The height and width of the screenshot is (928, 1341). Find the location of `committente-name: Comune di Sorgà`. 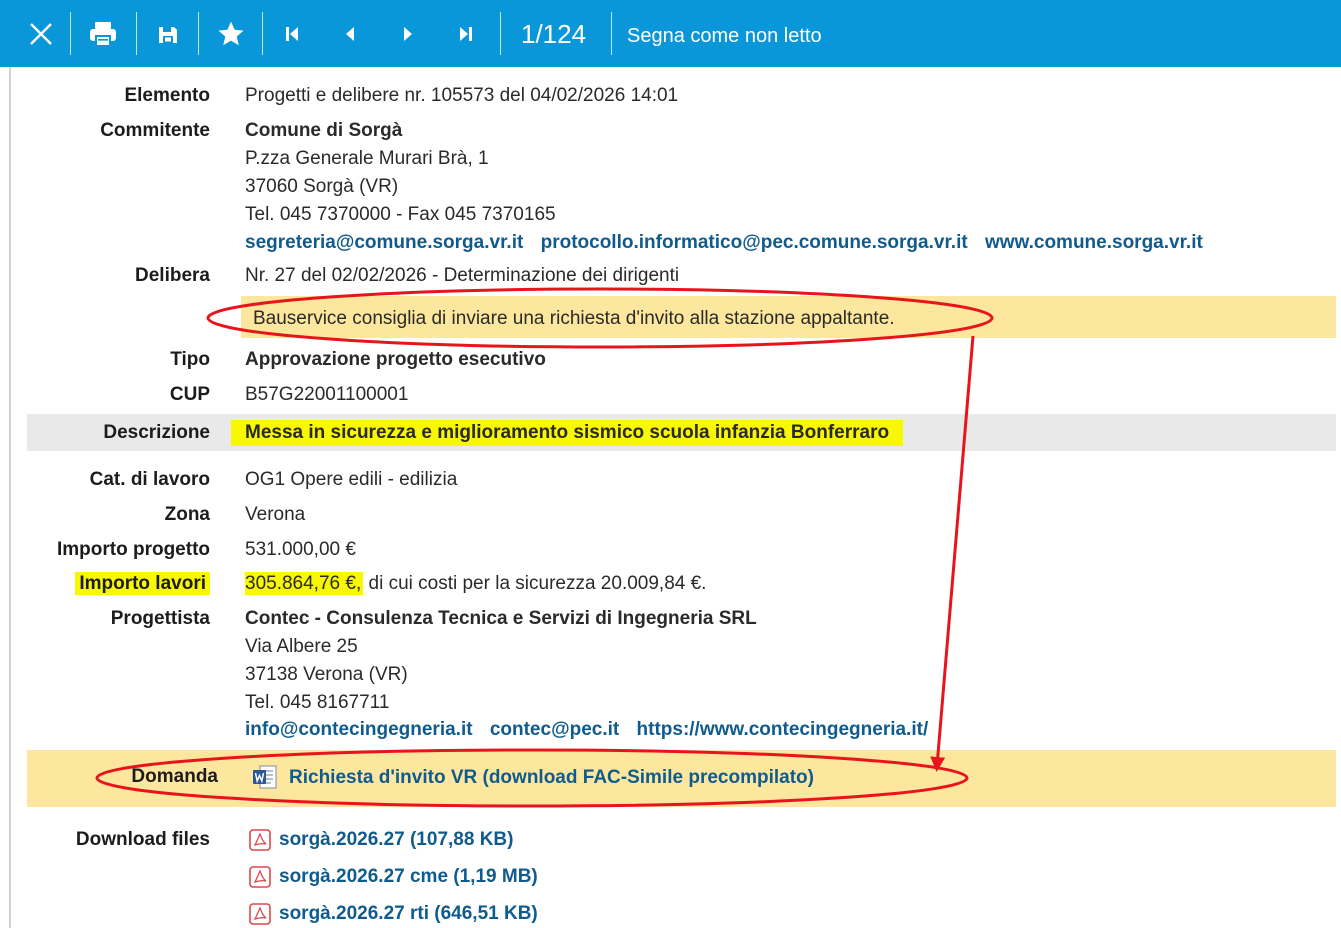

committente-name: Comune di Sorgà is located at coordinates (324, 130).